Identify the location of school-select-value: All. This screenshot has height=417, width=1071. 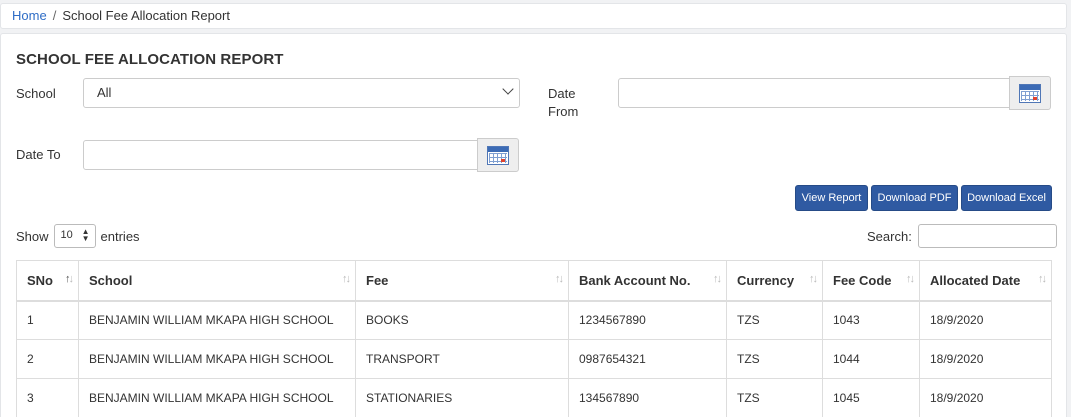
(104, 92).